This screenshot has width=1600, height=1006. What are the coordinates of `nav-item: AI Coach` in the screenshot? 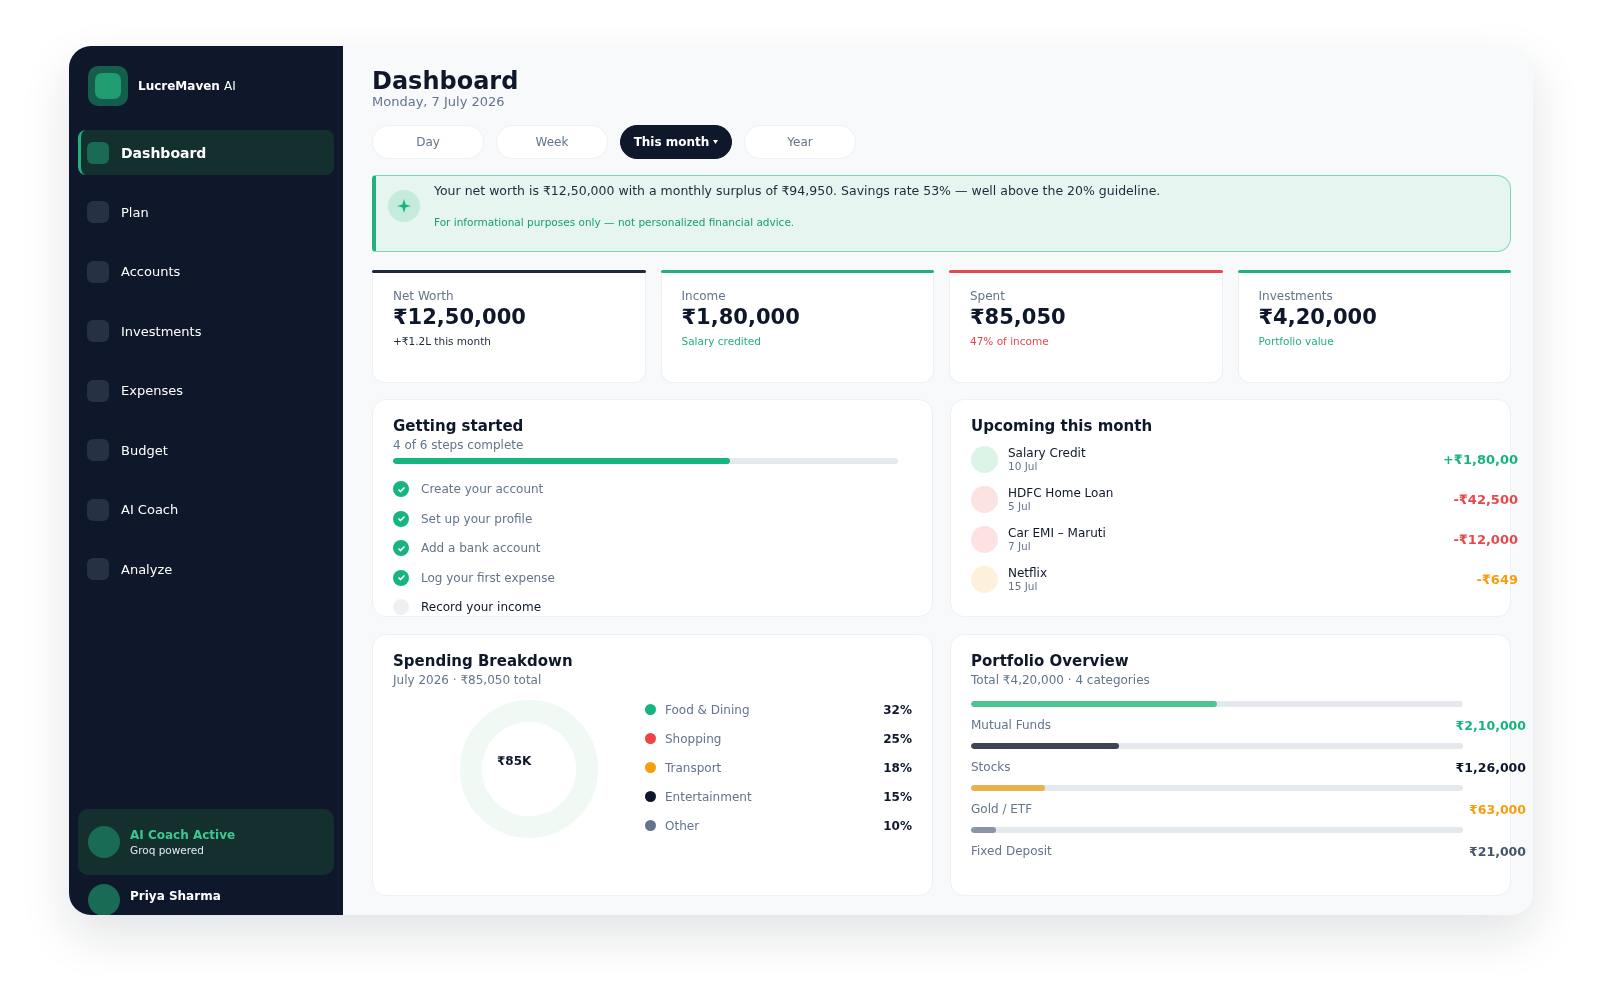 It's located at (206, 509).